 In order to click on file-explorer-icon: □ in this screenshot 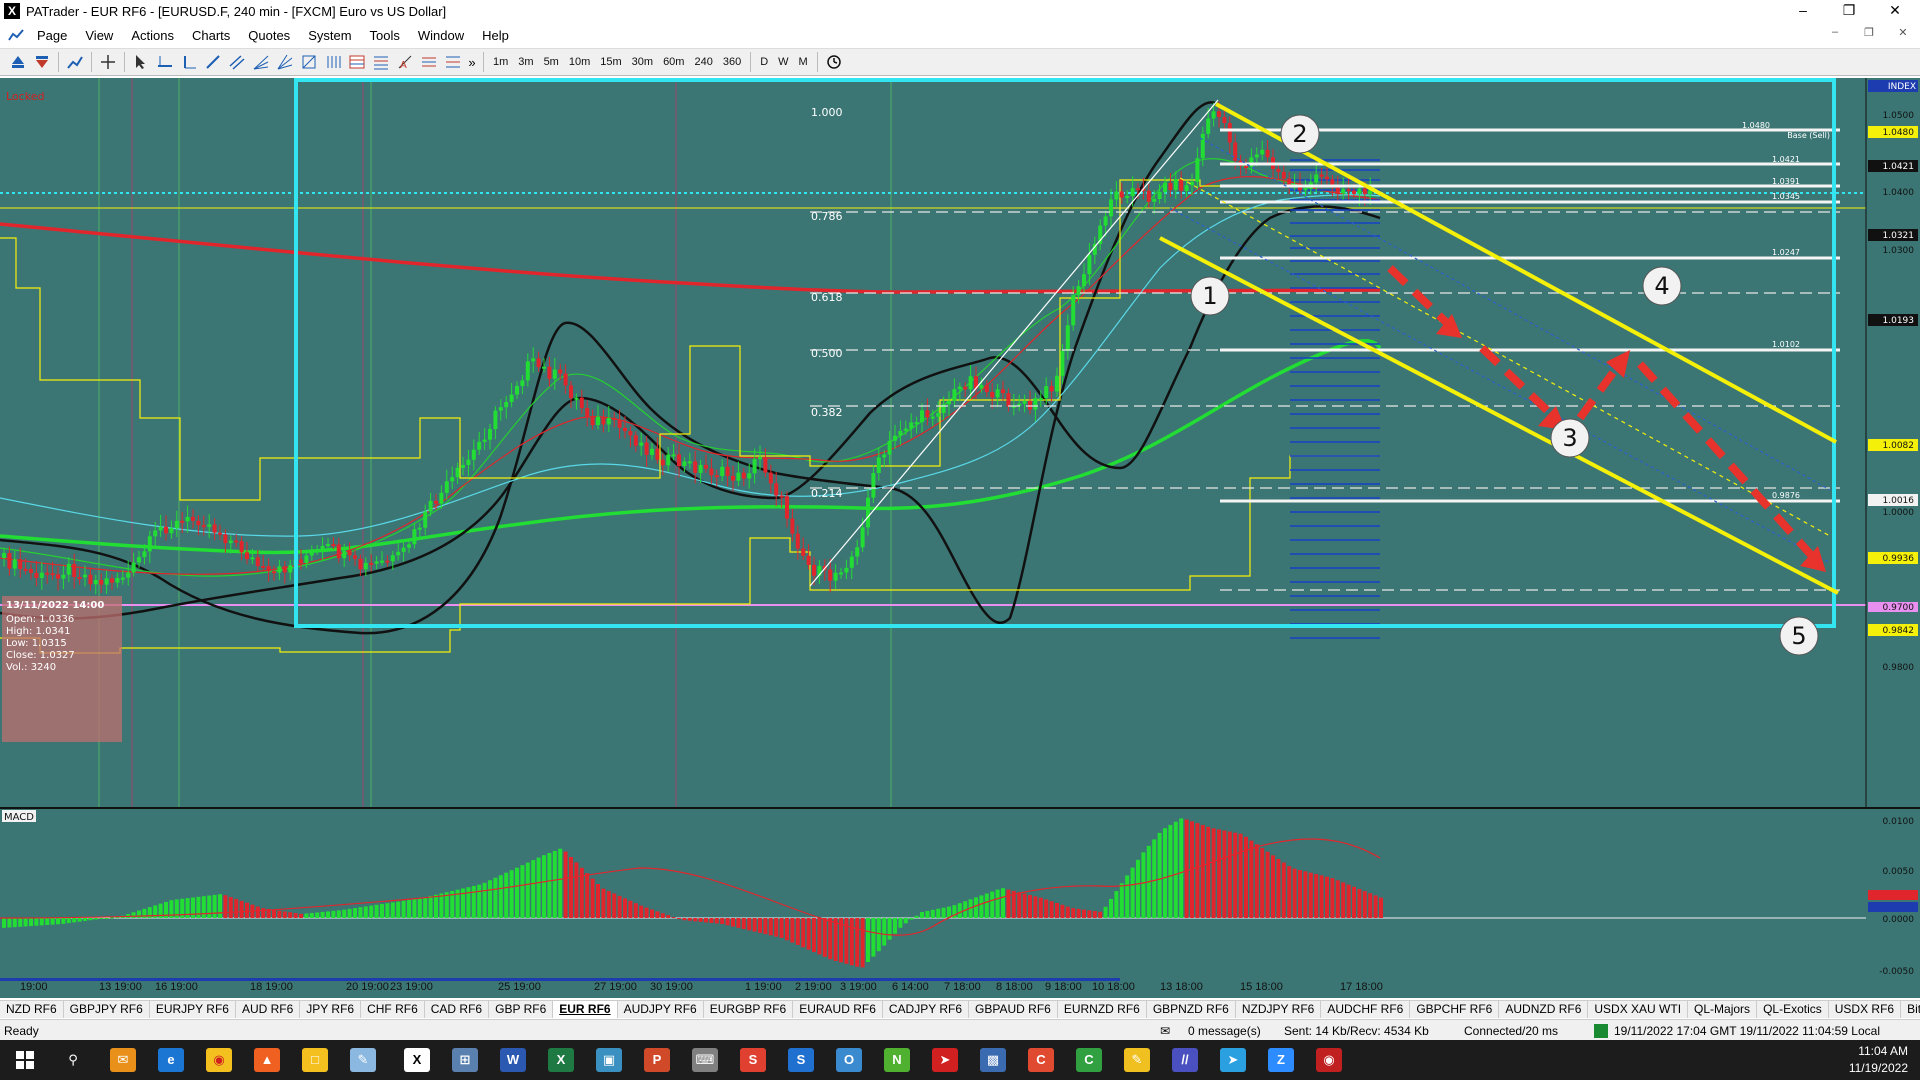, I will do `click(315, 1060)`.